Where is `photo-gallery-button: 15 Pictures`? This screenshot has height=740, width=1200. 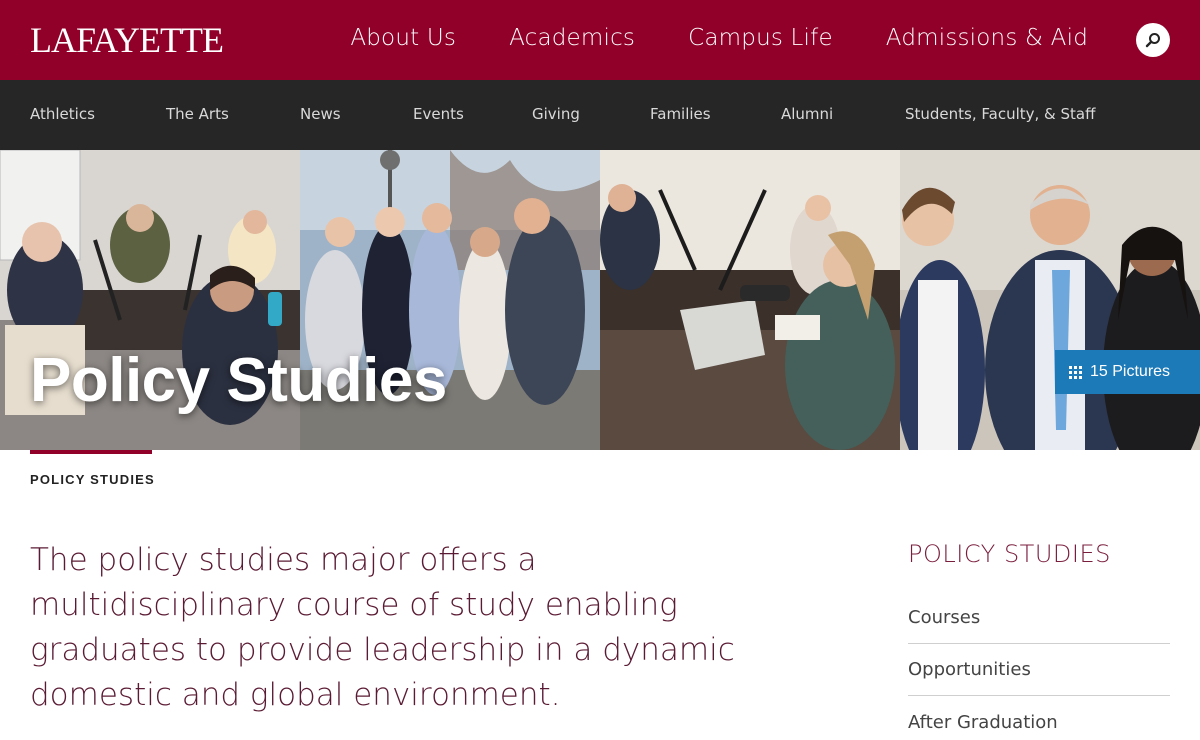
photo-gallery-button: 15 Pictures is located at coordinates (1127, 372).